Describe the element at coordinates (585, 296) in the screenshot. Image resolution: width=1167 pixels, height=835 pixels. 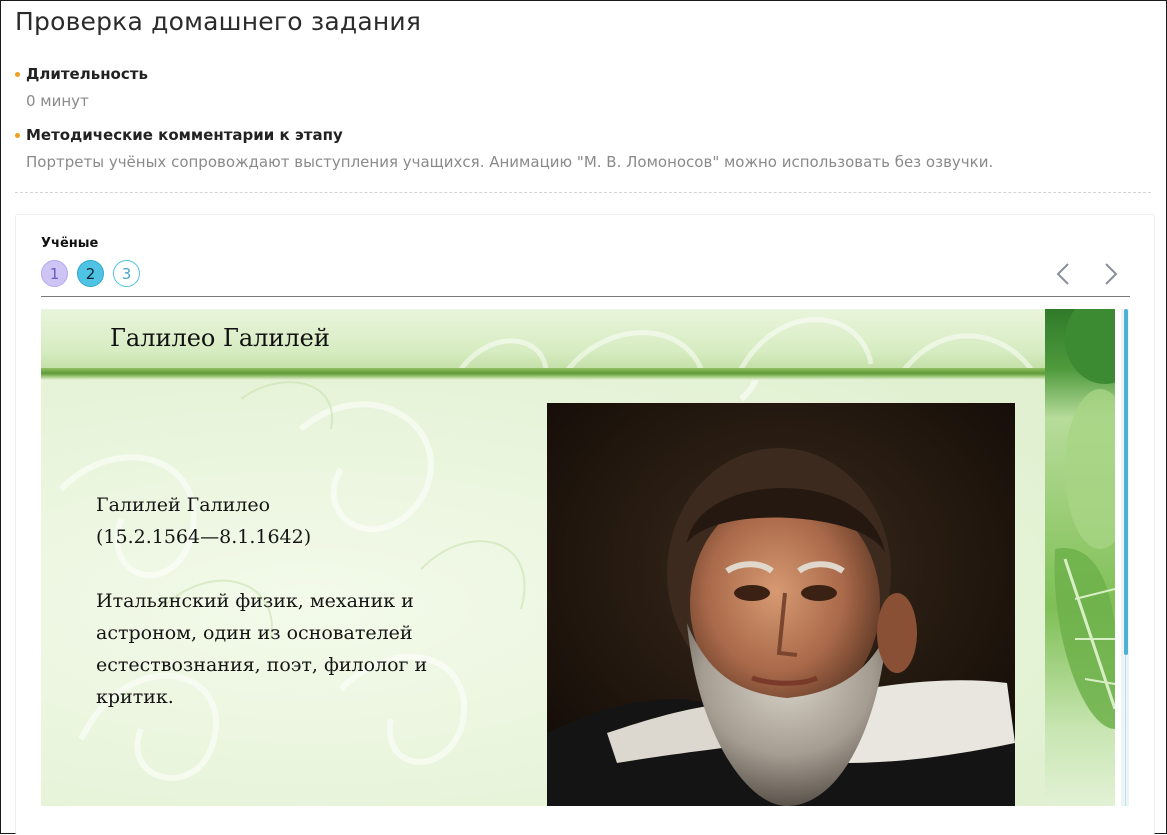
I see `pager-divider` at that location.